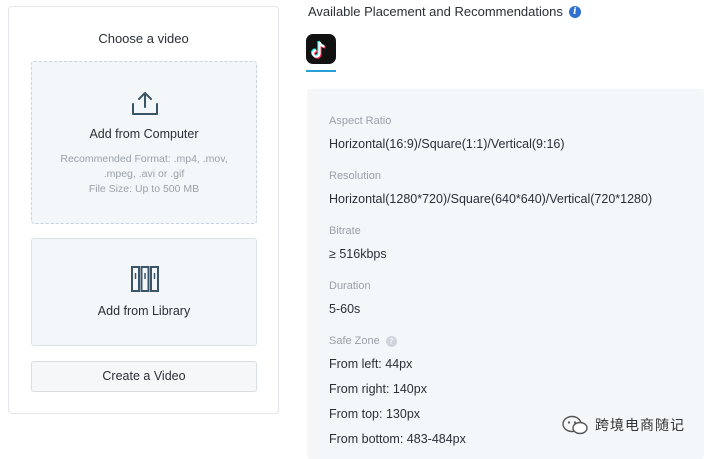 The image size is (719, 459). Describe the element at coordinates (143, 38) in the screenshot. I see `panel-title: Choose a video` at that location.